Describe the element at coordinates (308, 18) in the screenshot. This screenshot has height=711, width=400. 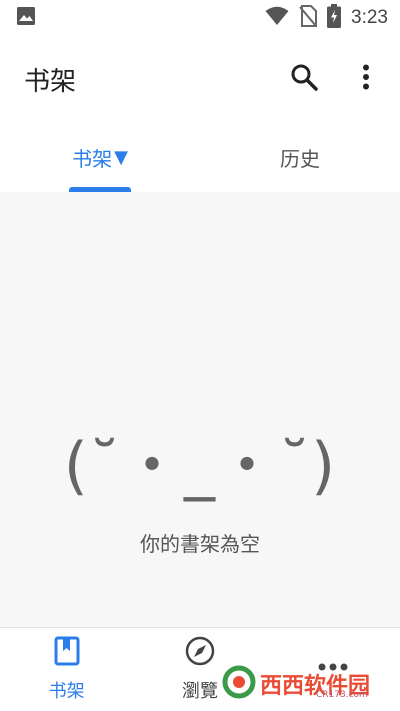
I see `no-sim-icon` at that location.